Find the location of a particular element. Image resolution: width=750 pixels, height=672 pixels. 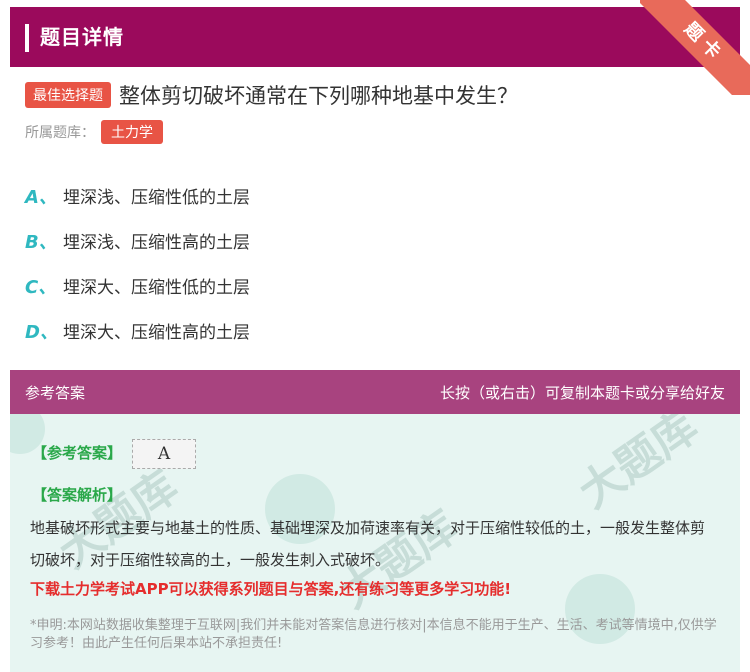

question-type-badge: 最佳选择题 is located at coordinates (68, 95).